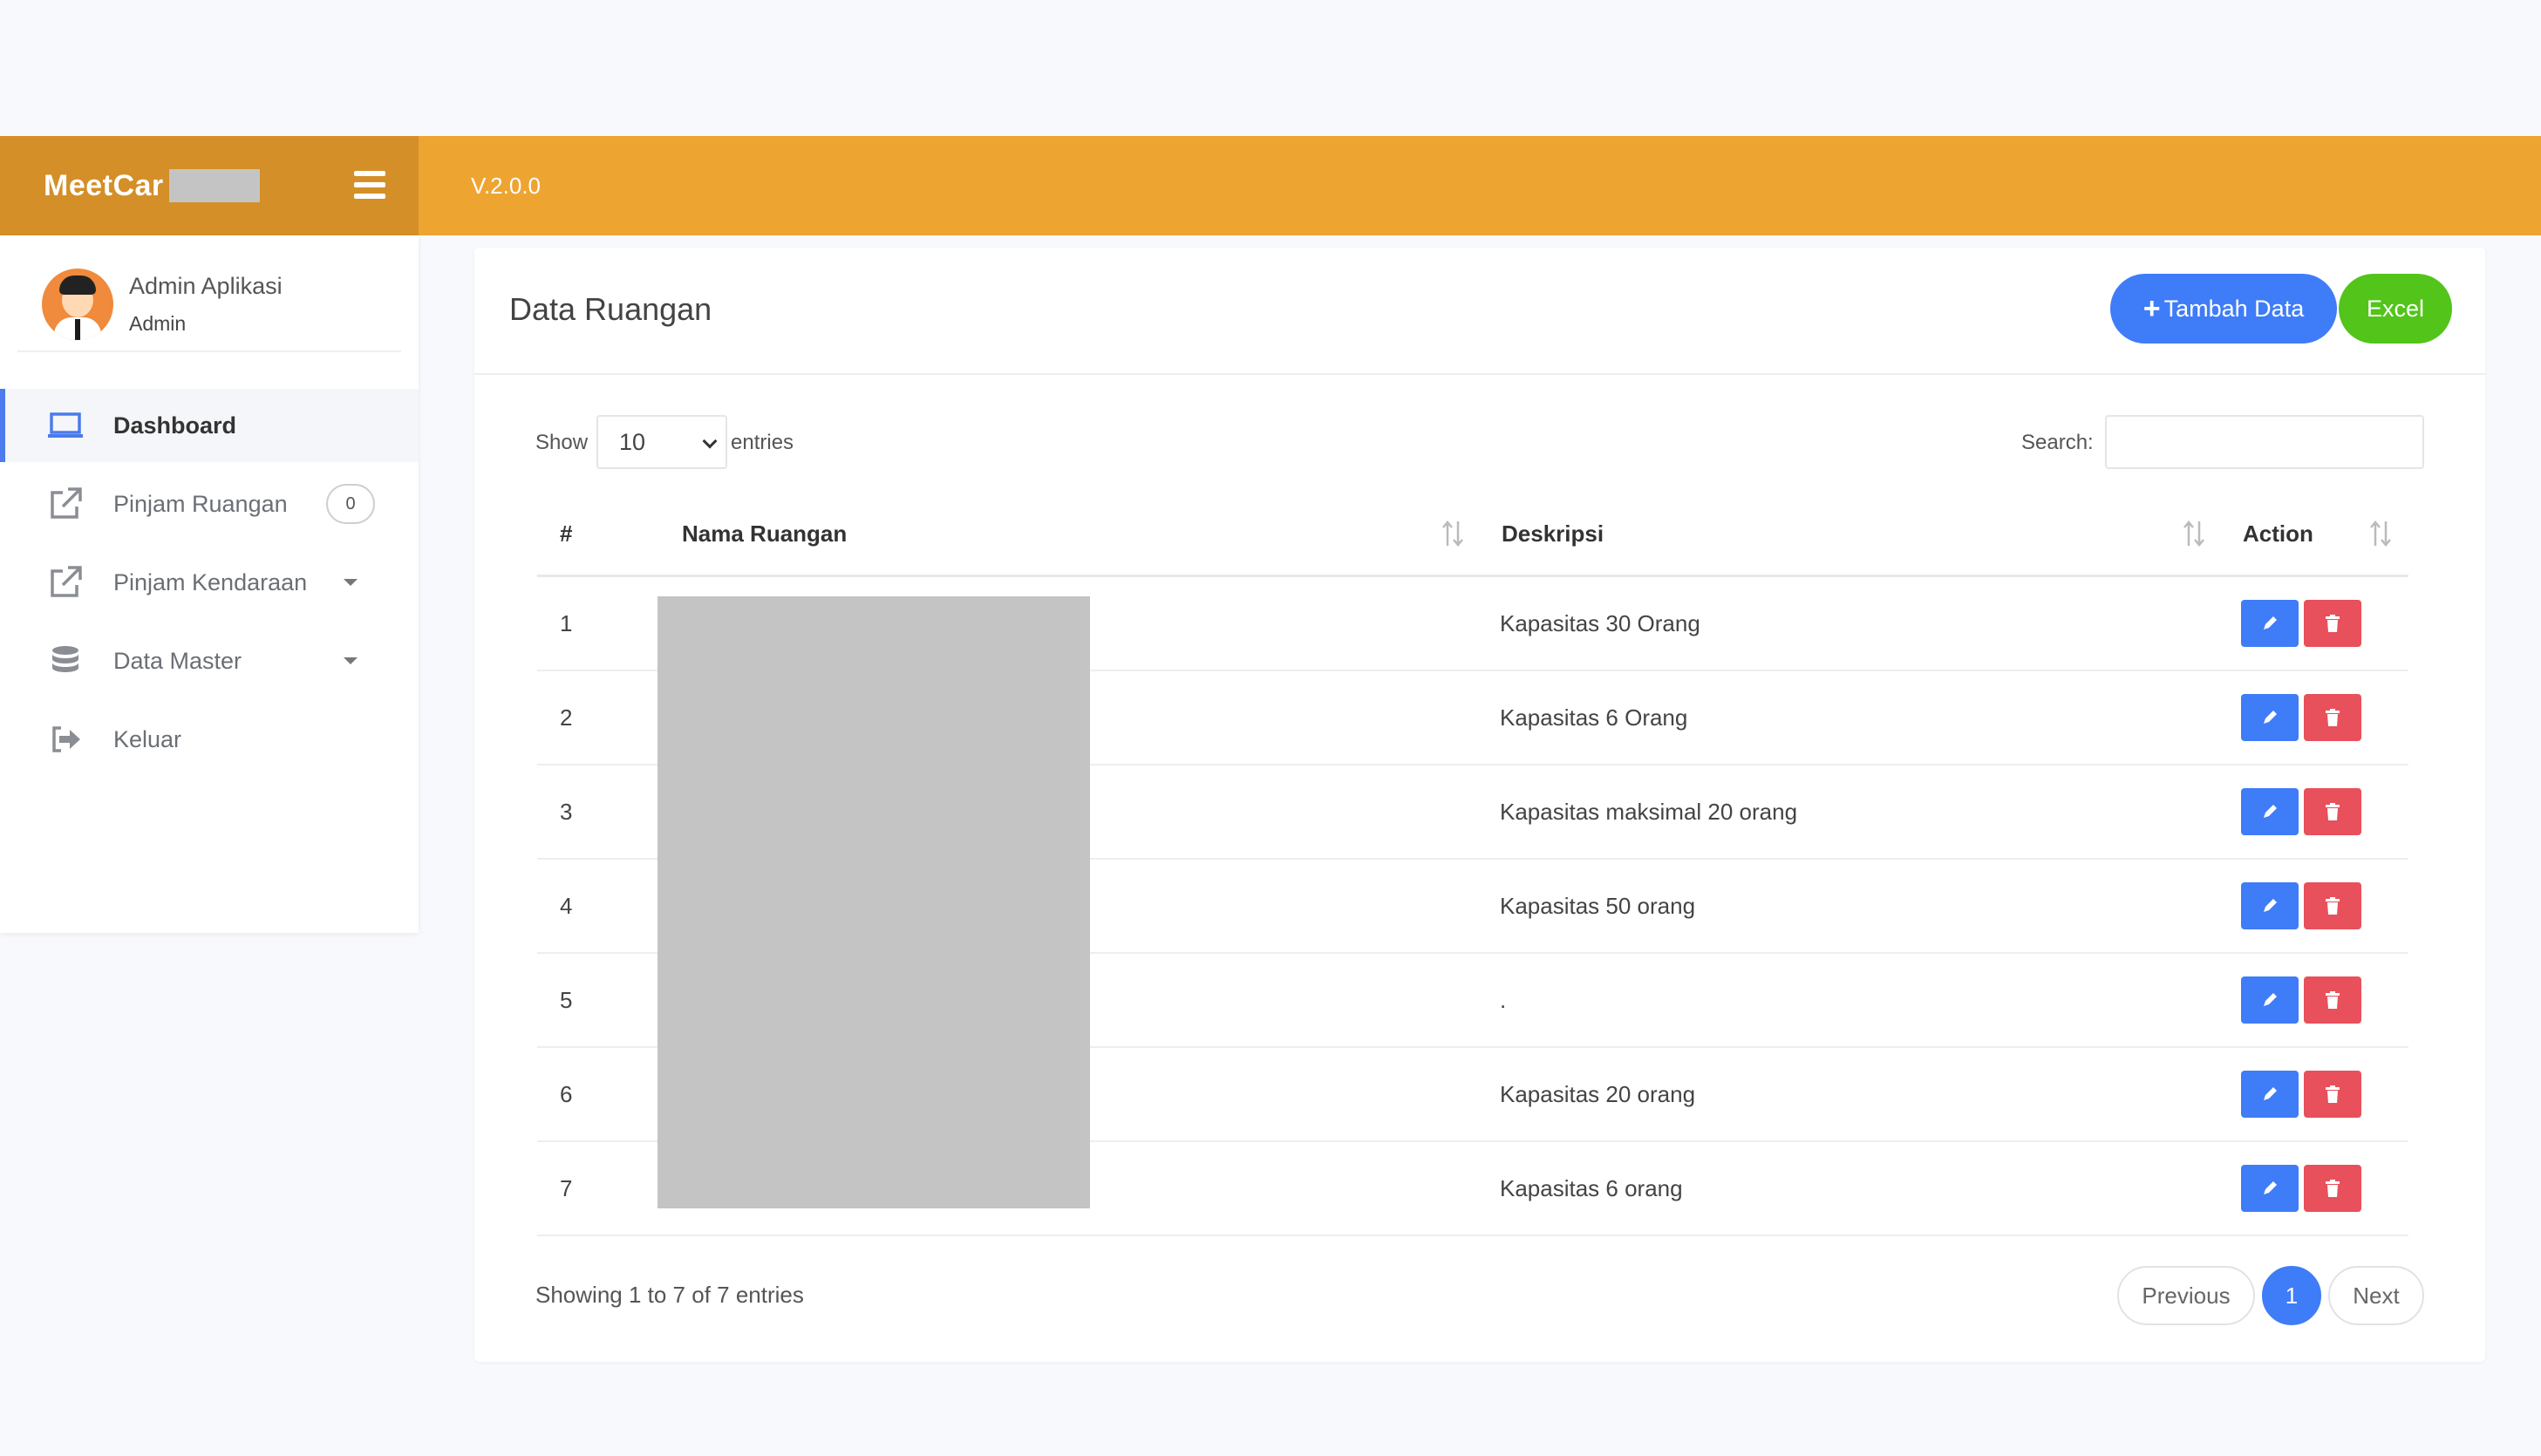 This screenshot has width=2541, height=1456. What do you see at coordinates (2186, 1295) in the screenshot?
I see `previous-page-button: Previous` at bounding box center [2186, 1295].